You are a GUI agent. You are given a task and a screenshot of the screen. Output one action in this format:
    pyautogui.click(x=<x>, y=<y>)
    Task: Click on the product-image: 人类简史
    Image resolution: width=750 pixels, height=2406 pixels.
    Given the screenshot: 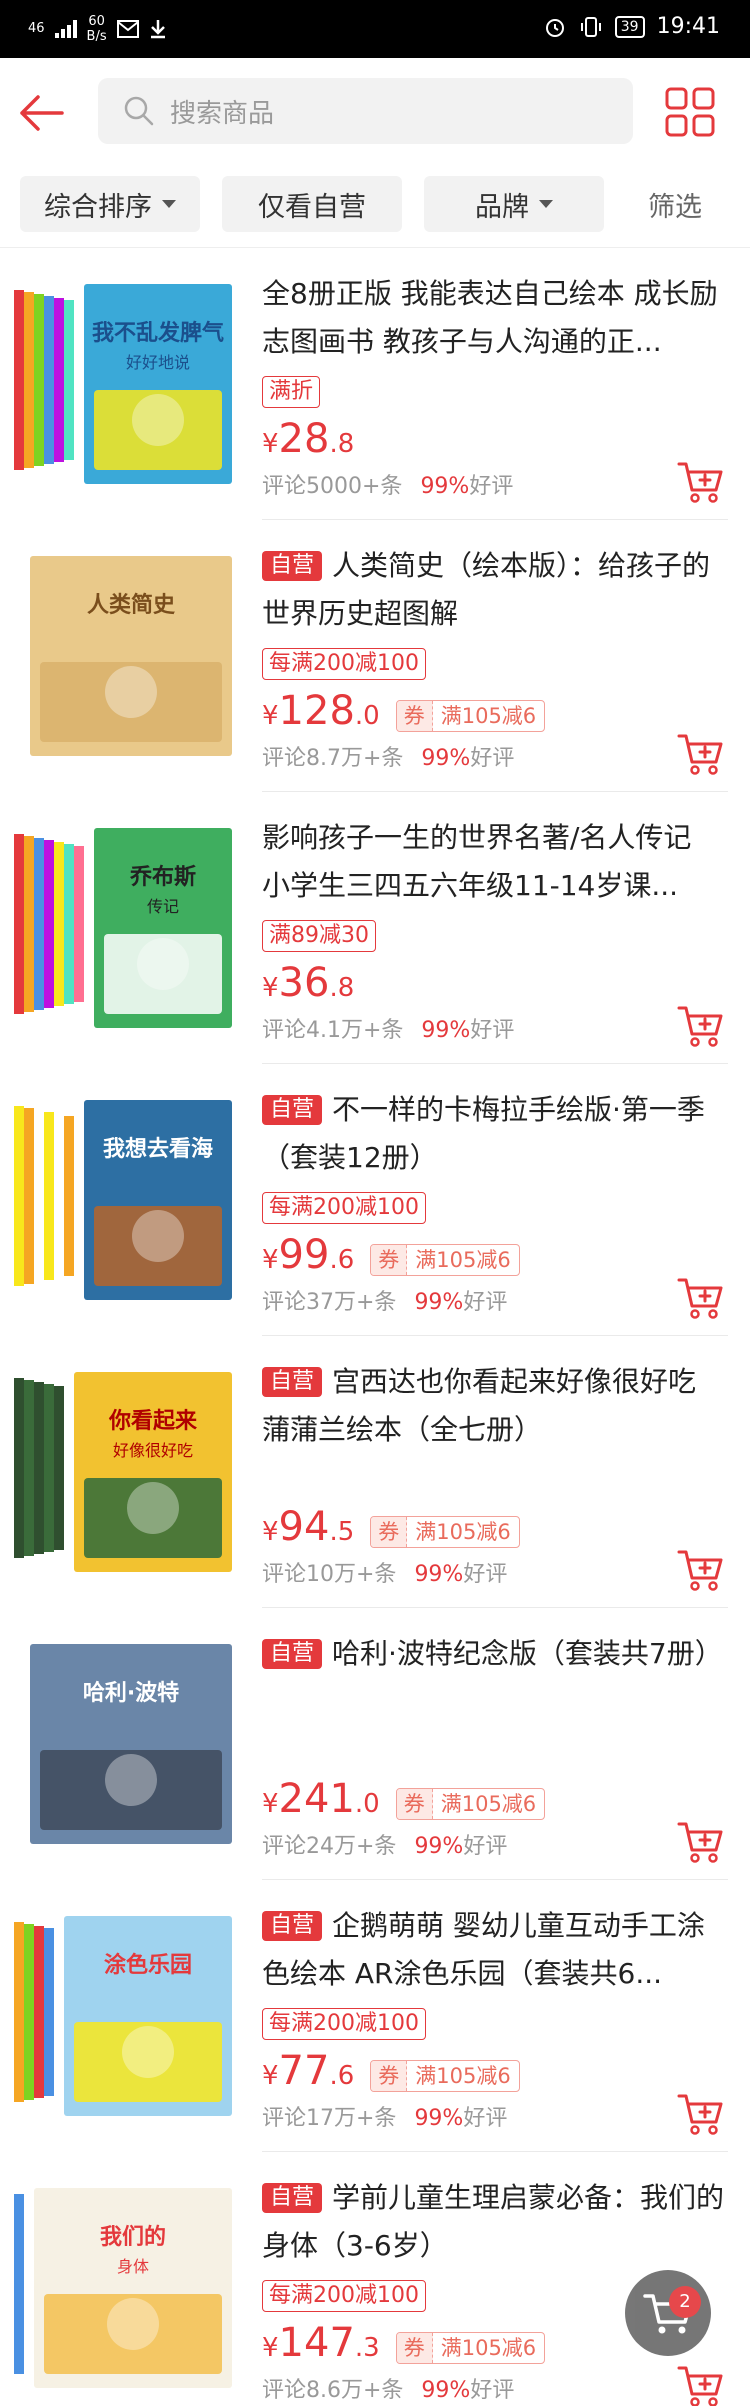 What is the action you would take?
    pyautogui.click(x=125, y=657)
    